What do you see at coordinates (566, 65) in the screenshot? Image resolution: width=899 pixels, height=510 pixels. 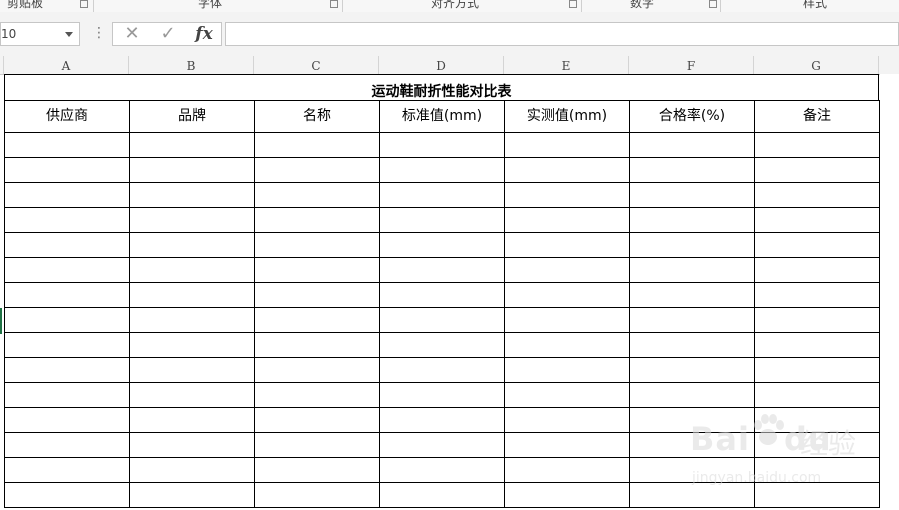 I see `column-header-e: E` at bounding box center [566, 65].